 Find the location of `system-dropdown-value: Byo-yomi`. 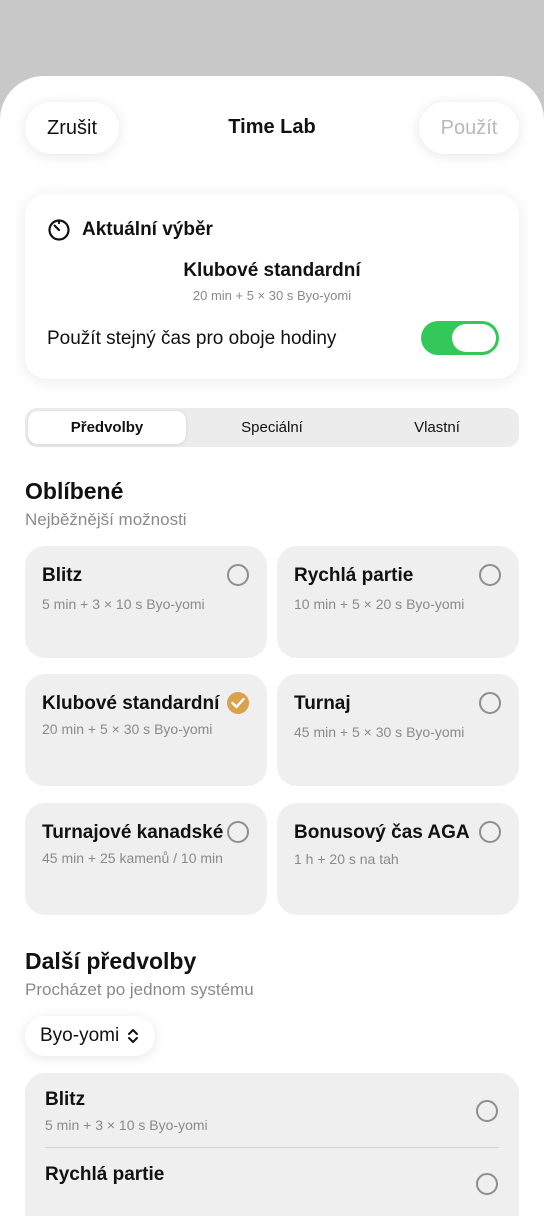

system-dropdown-value: Byo-yomi is located at coordinates (80, 1035).